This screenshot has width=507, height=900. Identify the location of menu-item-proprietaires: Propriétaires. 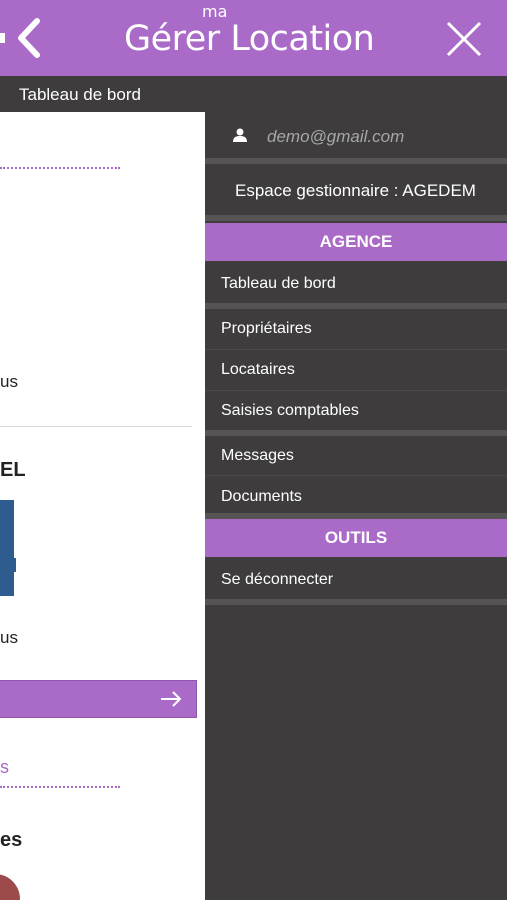
(356, 329).